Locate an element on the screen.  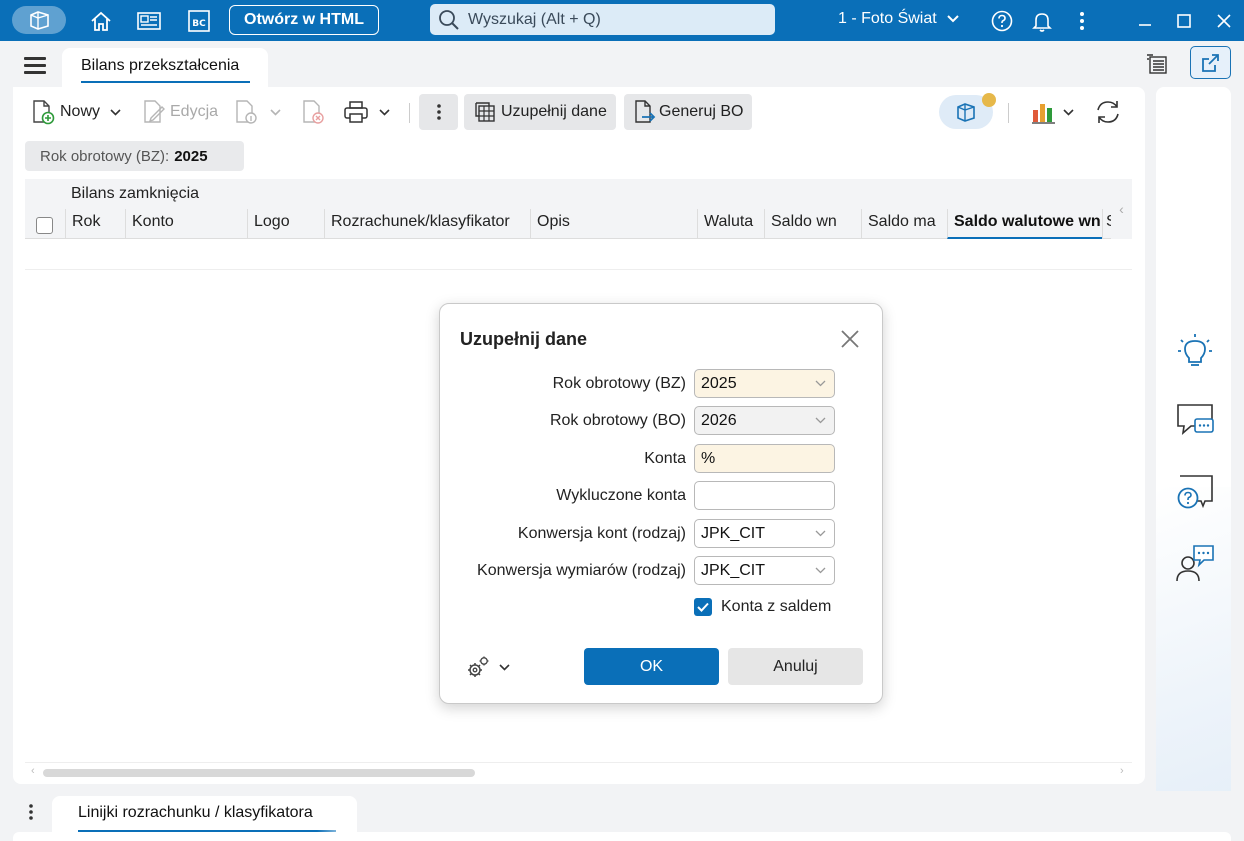
bar-chart-icon is located at coordinates (1043, 114).